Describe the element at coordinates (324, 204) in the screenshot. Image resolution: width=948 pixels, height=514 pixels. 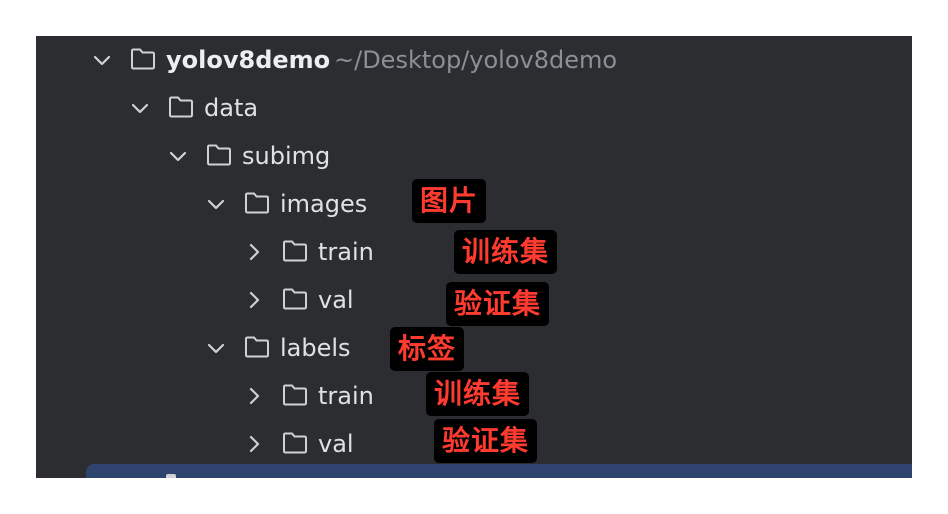
I see `tree-item-label: images` at that location.